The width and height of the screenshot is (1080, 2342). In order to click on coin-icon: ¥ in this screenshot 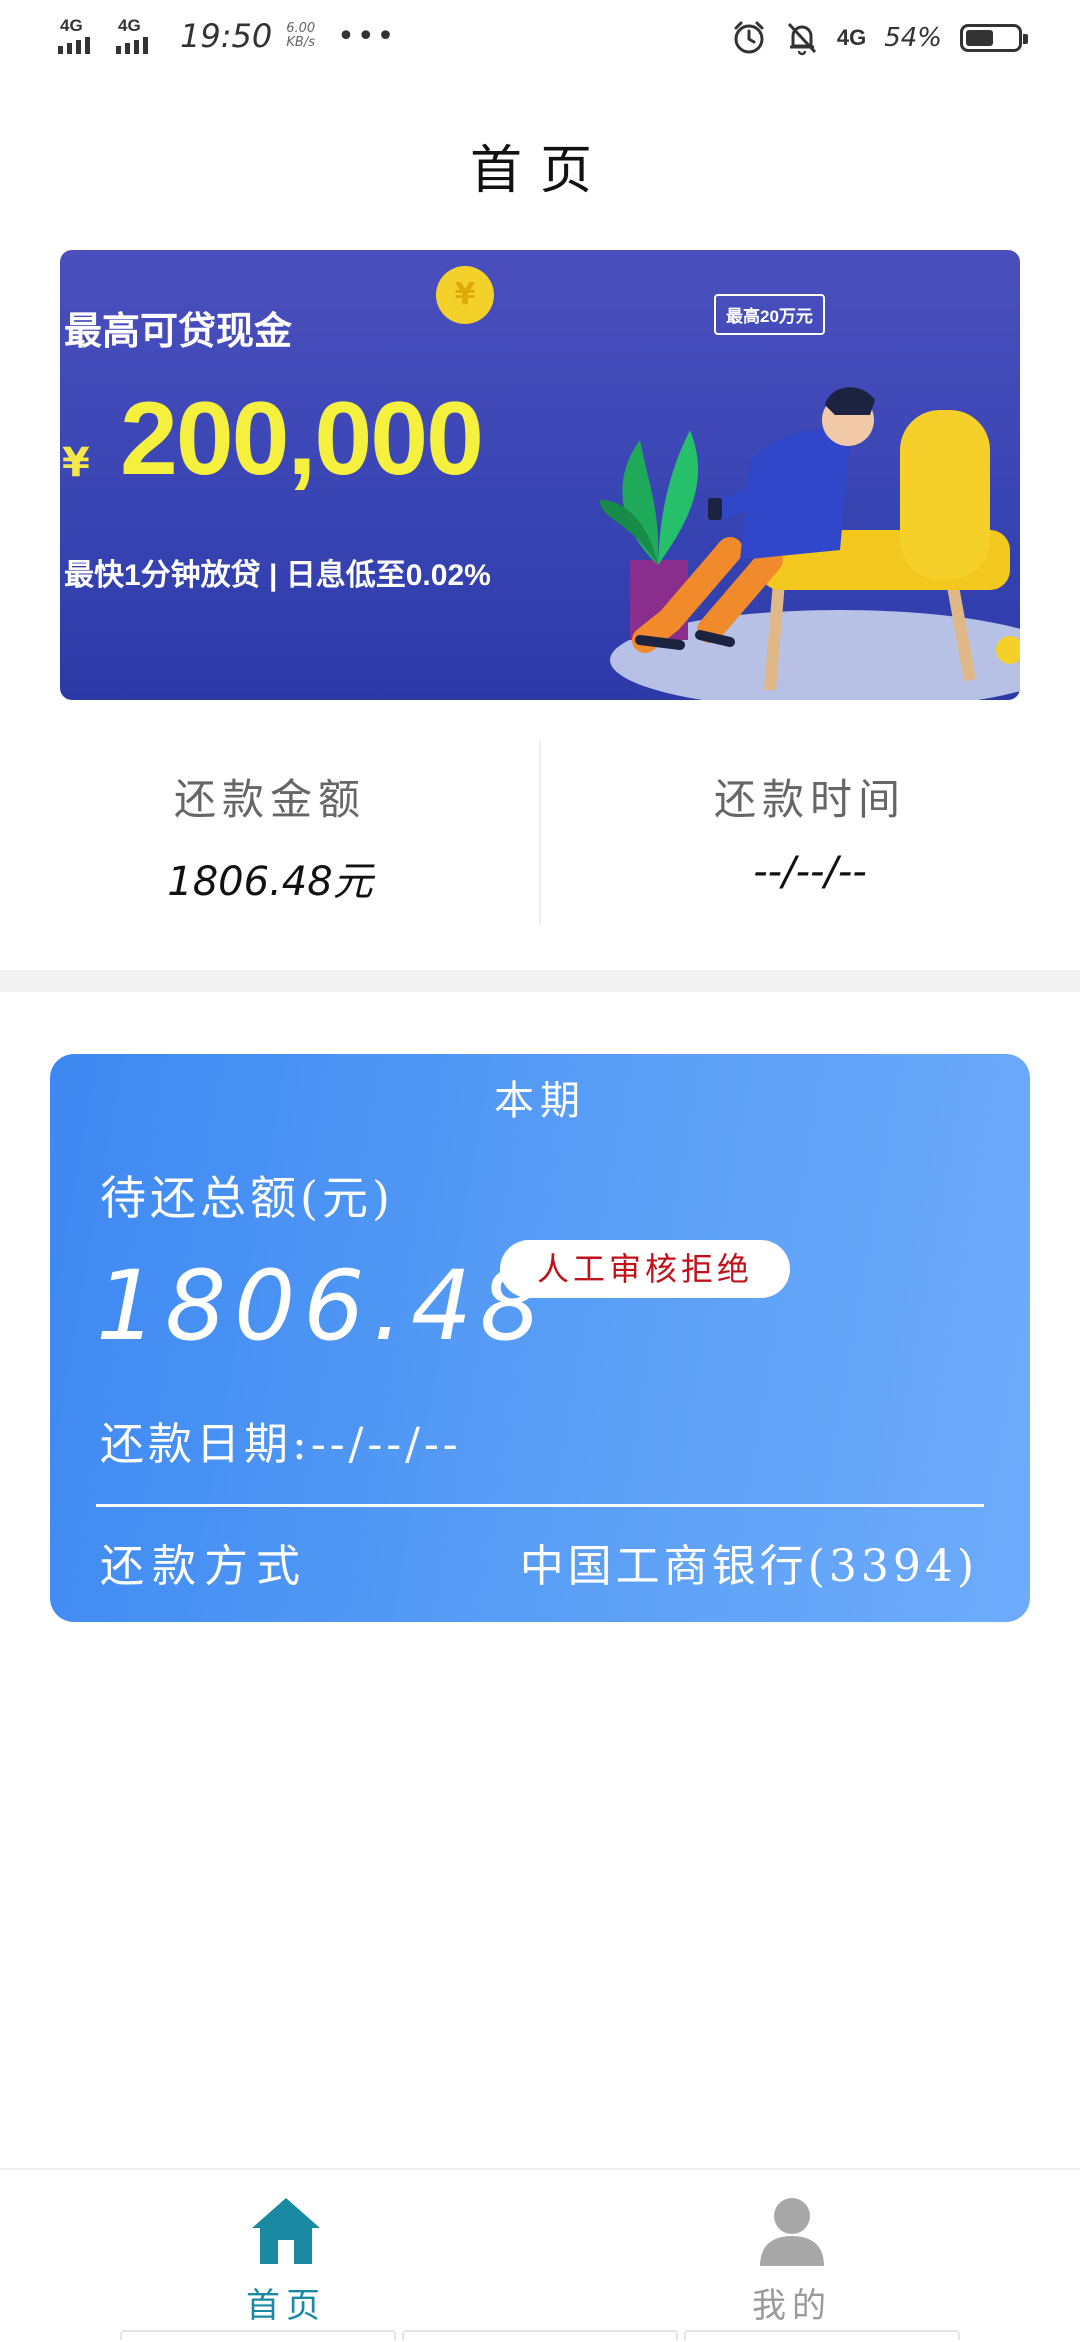, I will do `click(465, 295)`.